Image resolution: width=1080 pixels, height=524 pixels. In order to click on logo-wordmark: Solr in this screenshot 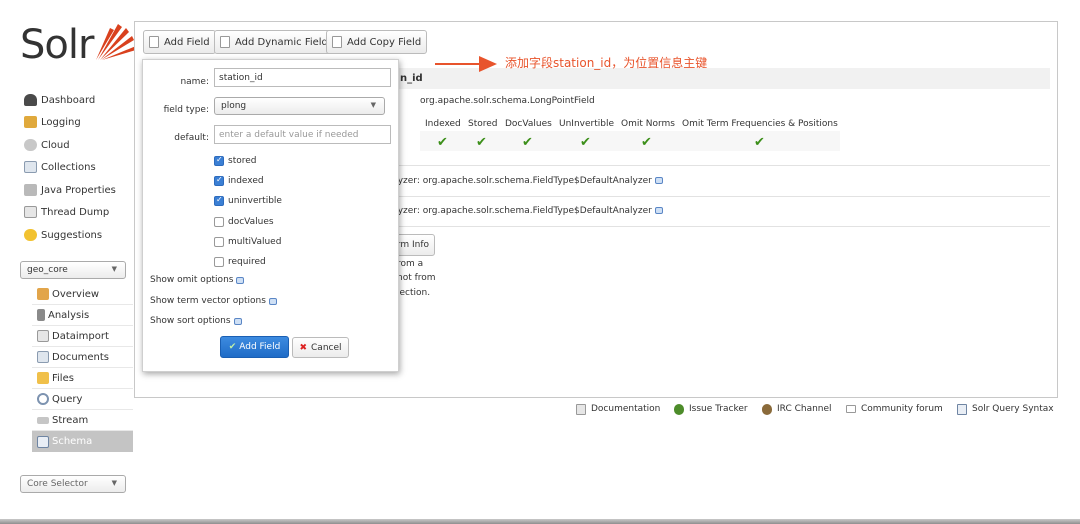, I will do `click(57, 45)`.